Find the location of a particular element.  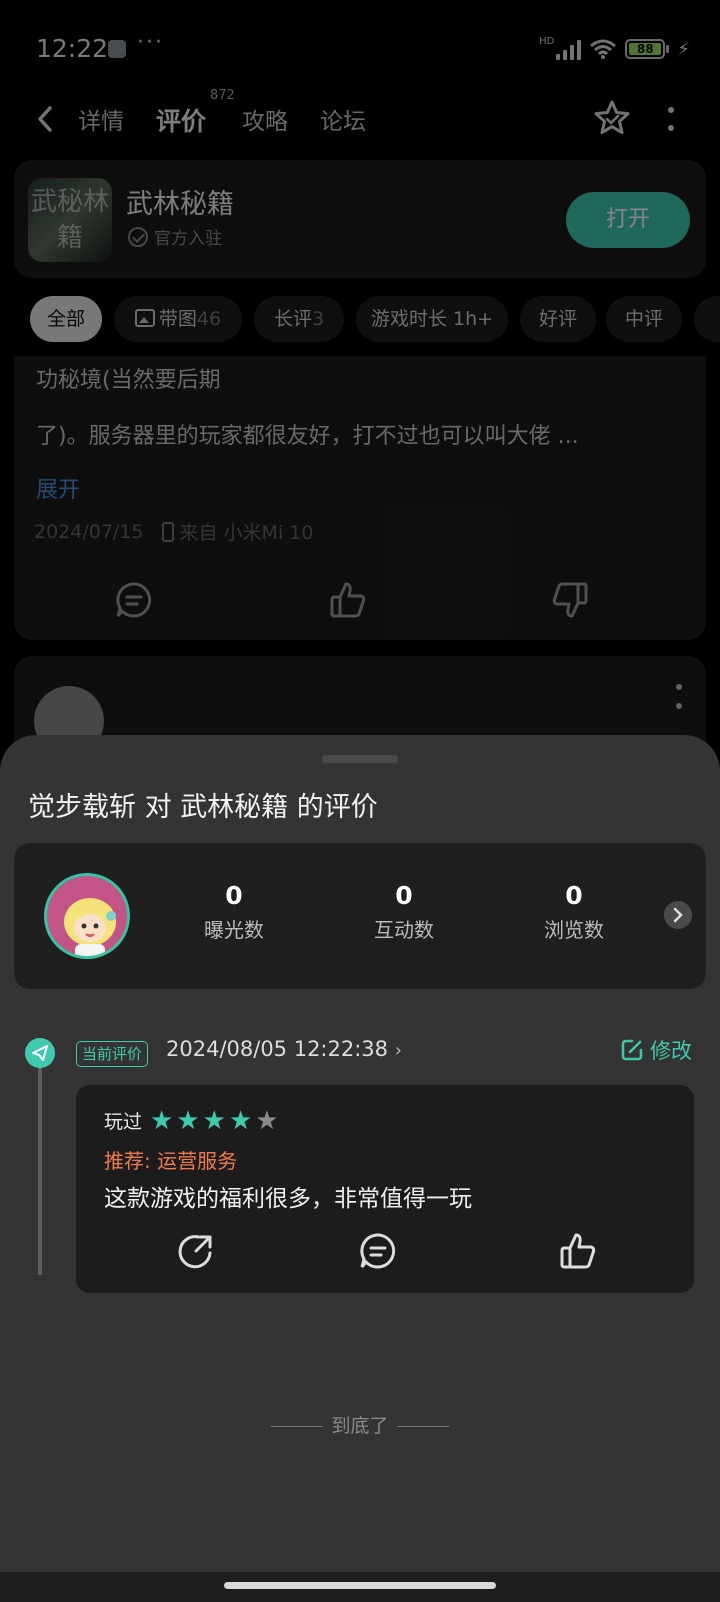

user-avatar is located at coordinates (87, 916).